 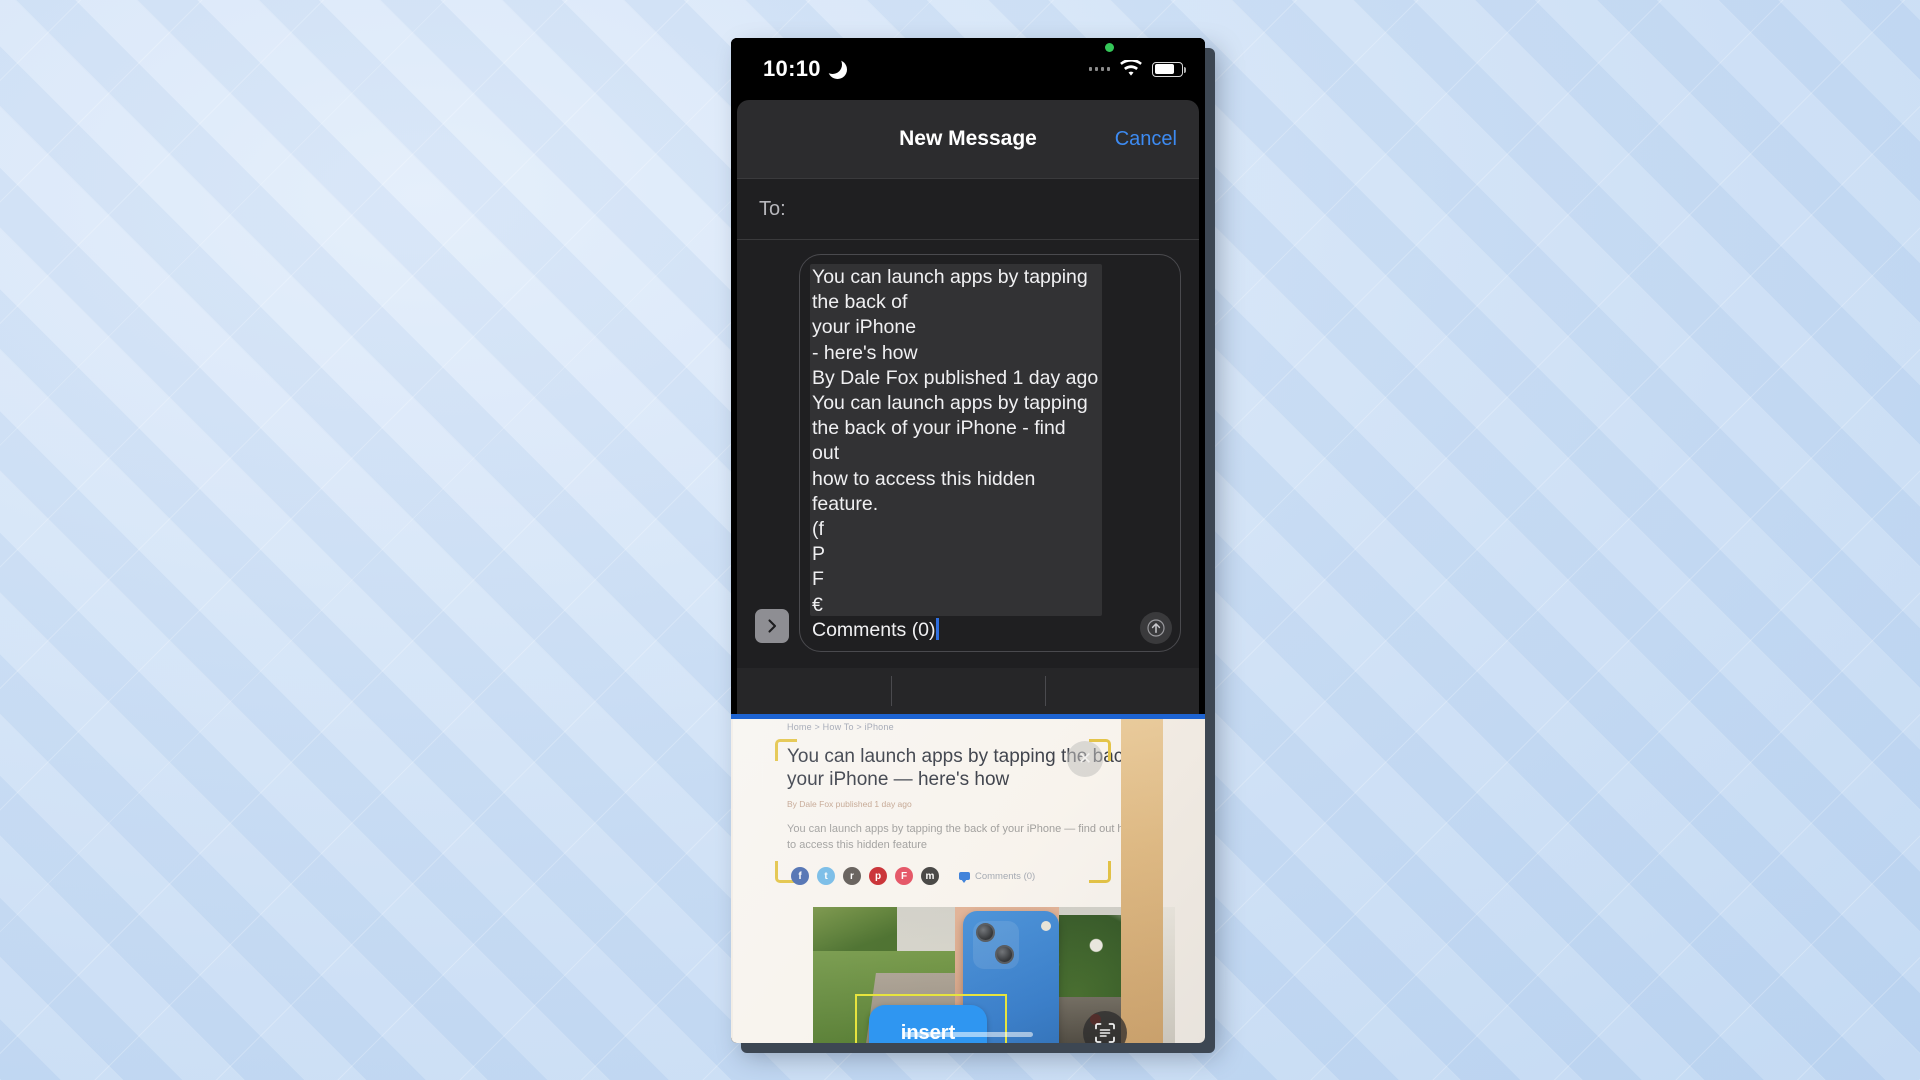 What do you see at coordinates (968, 1034) in the screenshot?
I see `home-indicator` at bounding box center [968, 1034].